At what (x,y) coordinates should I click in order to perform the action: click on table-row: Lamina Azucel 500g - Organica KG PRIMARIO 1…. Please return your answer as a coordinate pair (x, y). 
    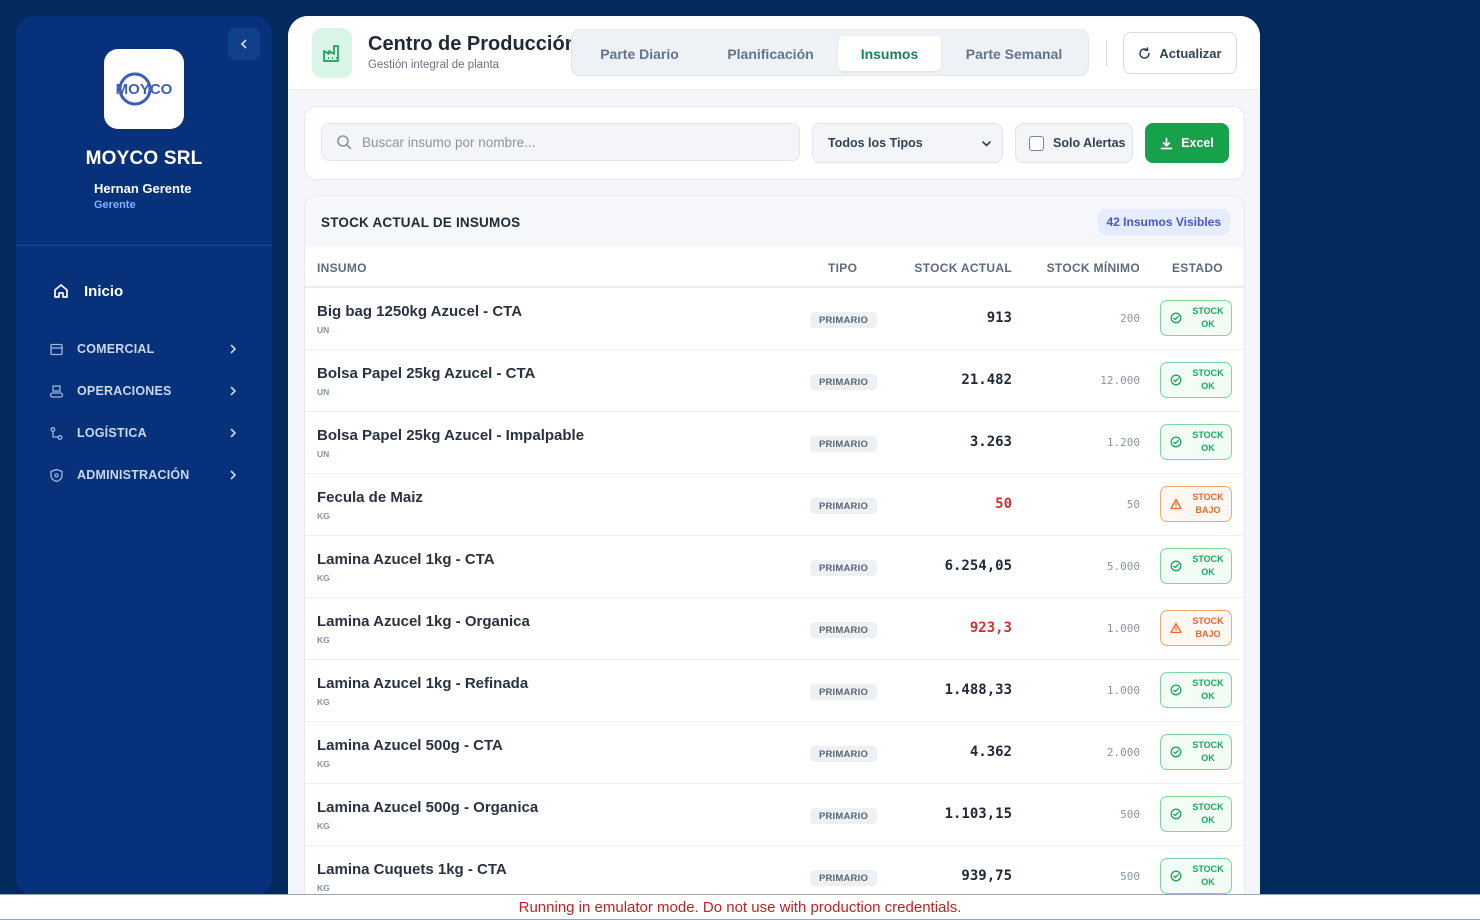
    Looking at the image, I should click on (774, 815).